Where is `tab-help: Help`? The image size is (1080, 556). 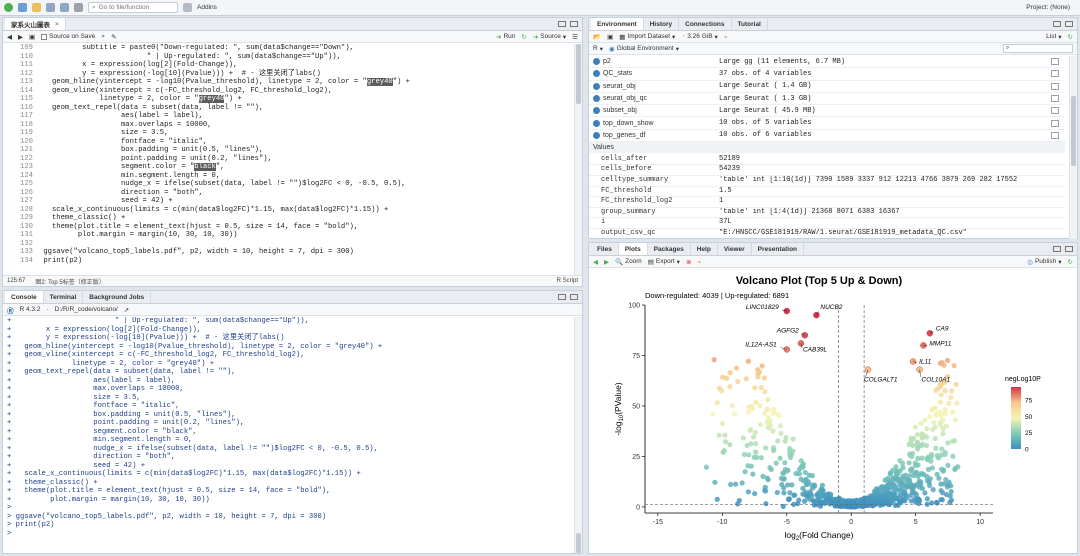 tab-help: Help is located at coordinates (704, 249).